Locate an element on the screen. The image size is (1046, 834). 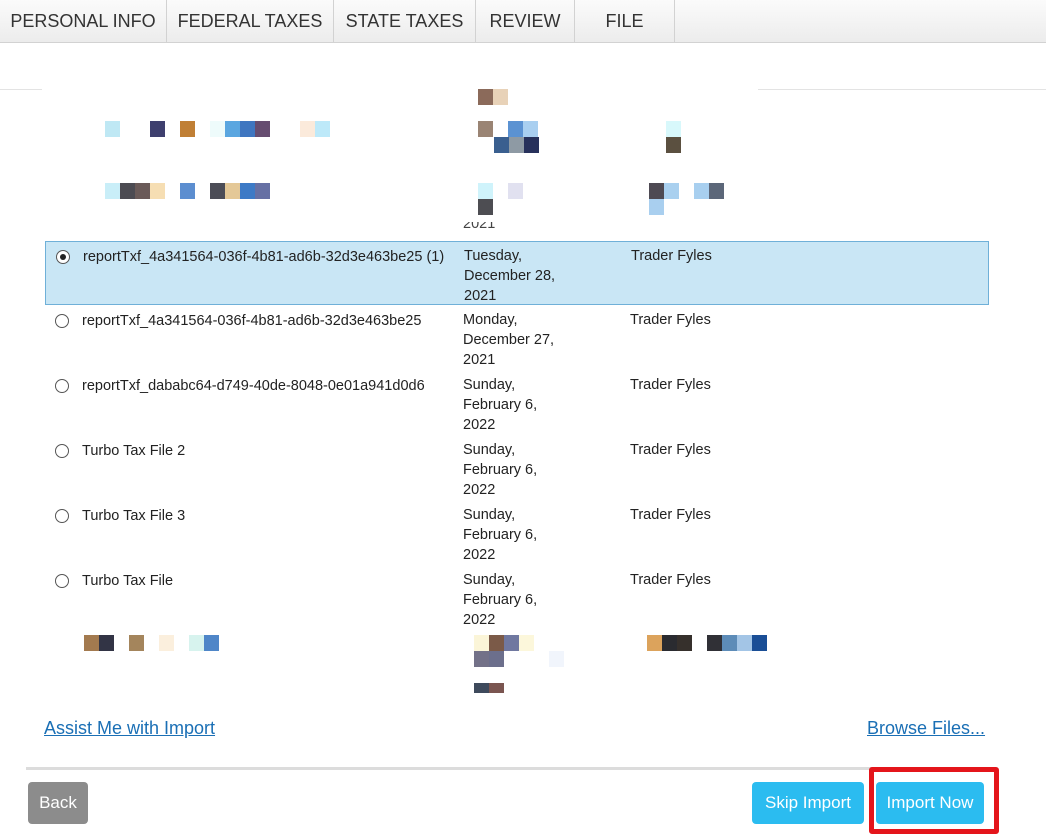
footer-divider is located at coordinates (510, 768).